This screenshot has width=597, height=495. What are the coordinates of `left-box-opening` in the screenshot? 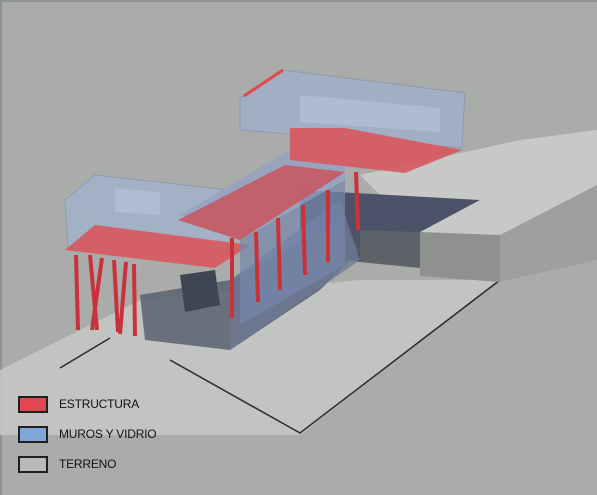 It's located at (137, 201).